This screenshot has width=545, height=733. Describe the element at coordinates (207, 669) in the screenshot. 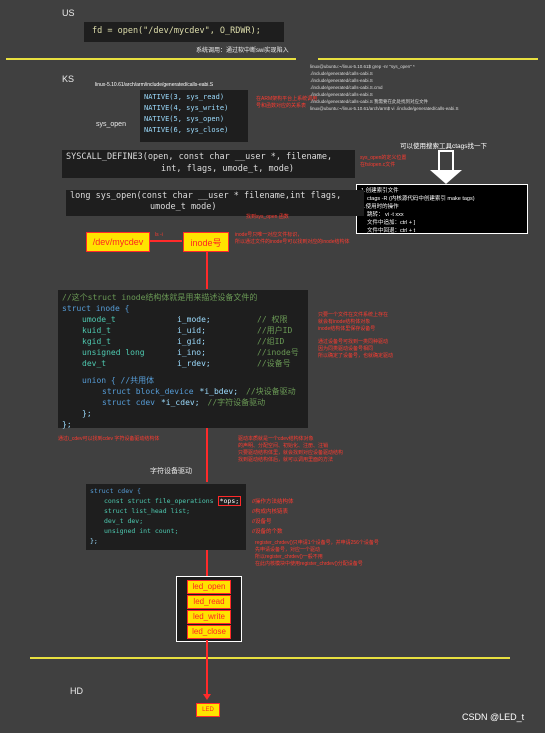

I see `led-down-connector` at that location.